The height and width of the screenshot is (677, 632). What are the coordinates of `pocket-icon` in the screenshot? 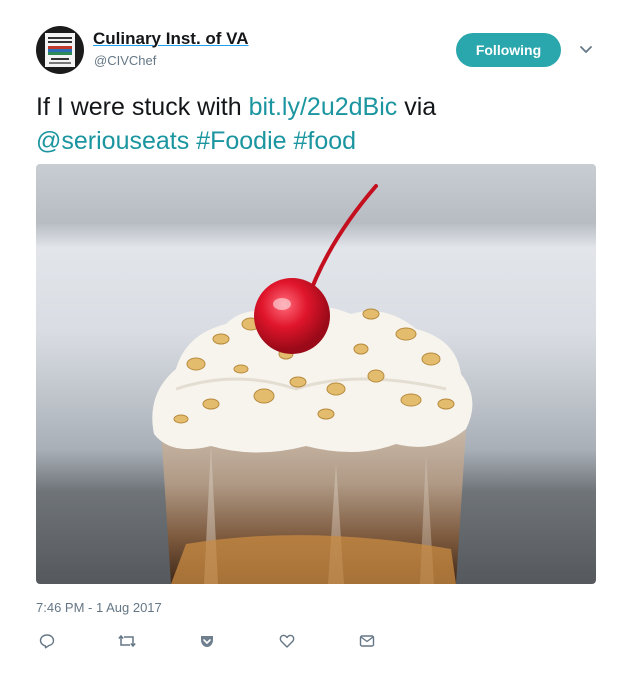 It's located at (207, 641).